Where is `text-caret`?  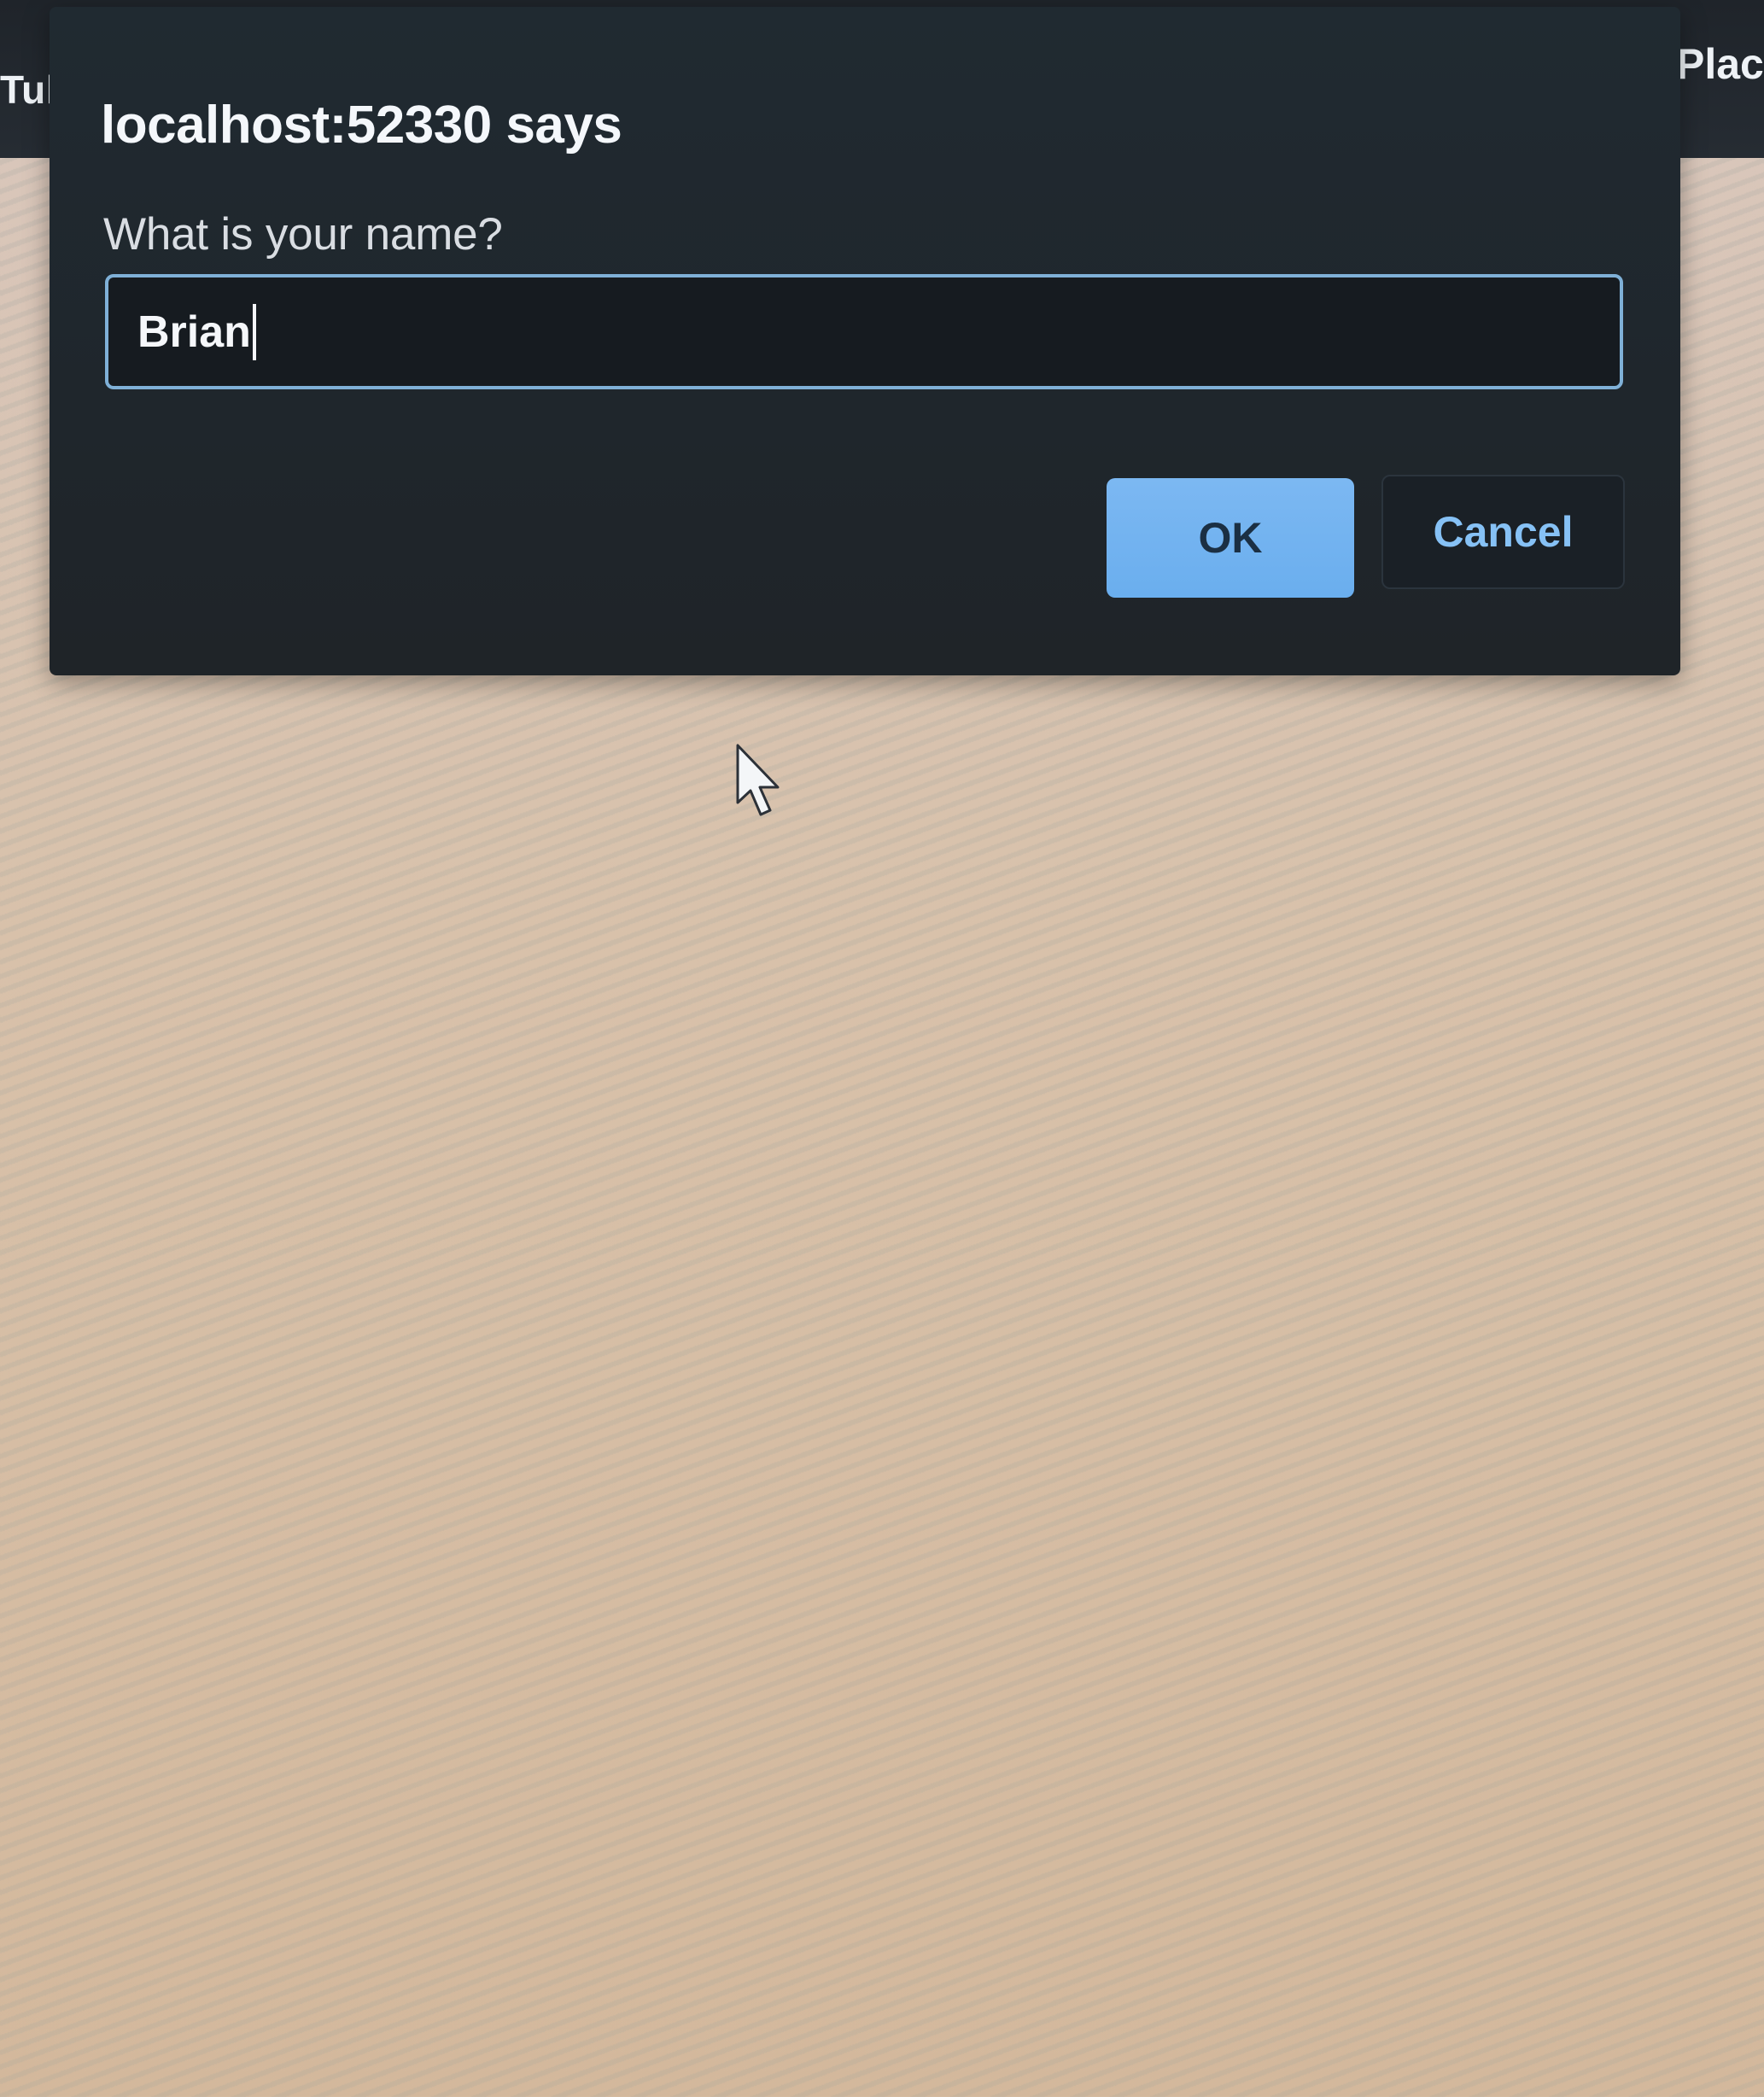
text-caret is located at coordinates (254, 331).